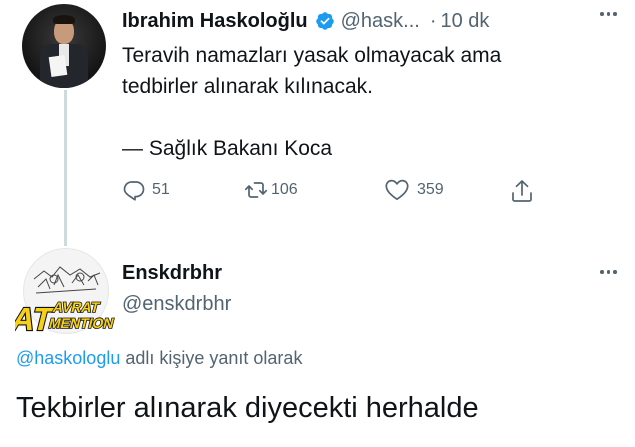  I want to click on tweet-header: Ibrahim Haskoloğlu @hask... · 10 dk, so click(371, 21).